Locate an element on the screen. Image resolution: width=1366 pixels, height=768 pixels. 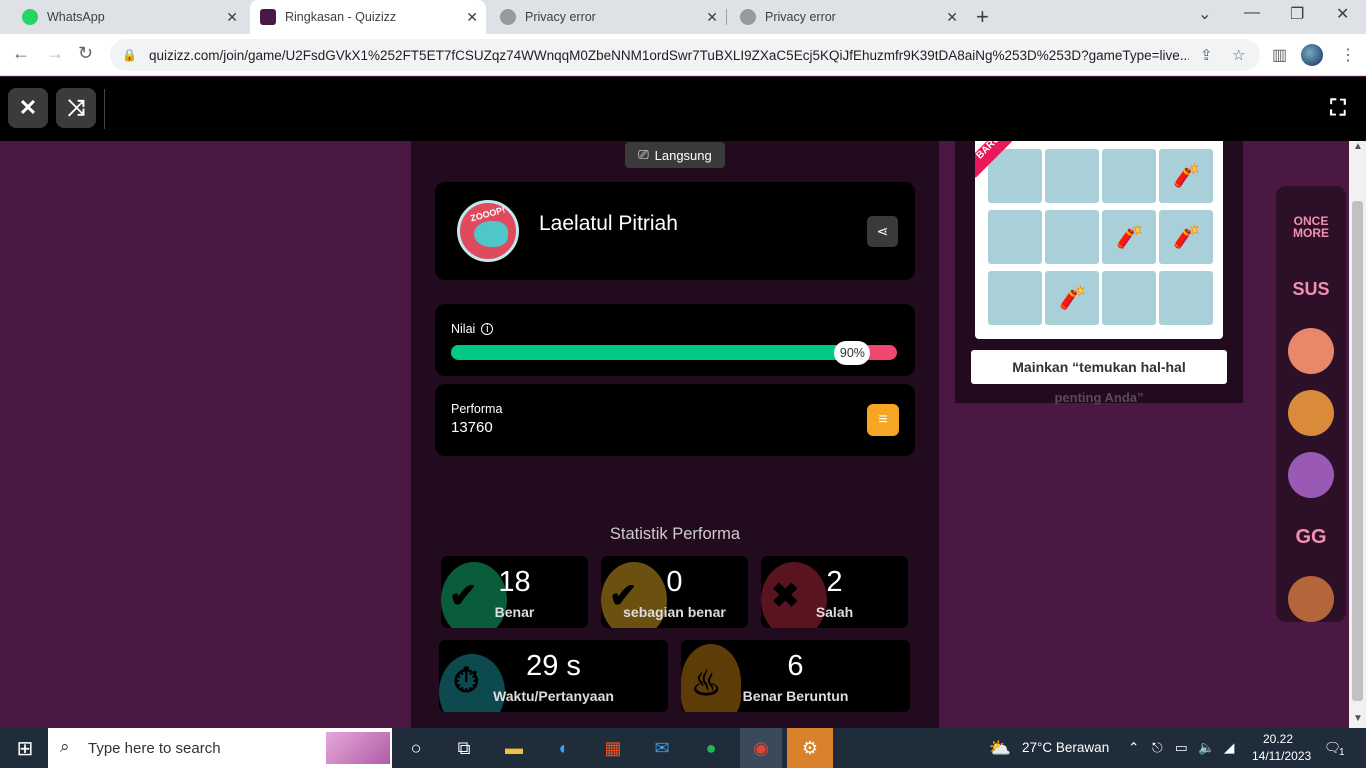
tab-privacy-error-2: Privacy error ✕ is located at coordinates (848, 17).